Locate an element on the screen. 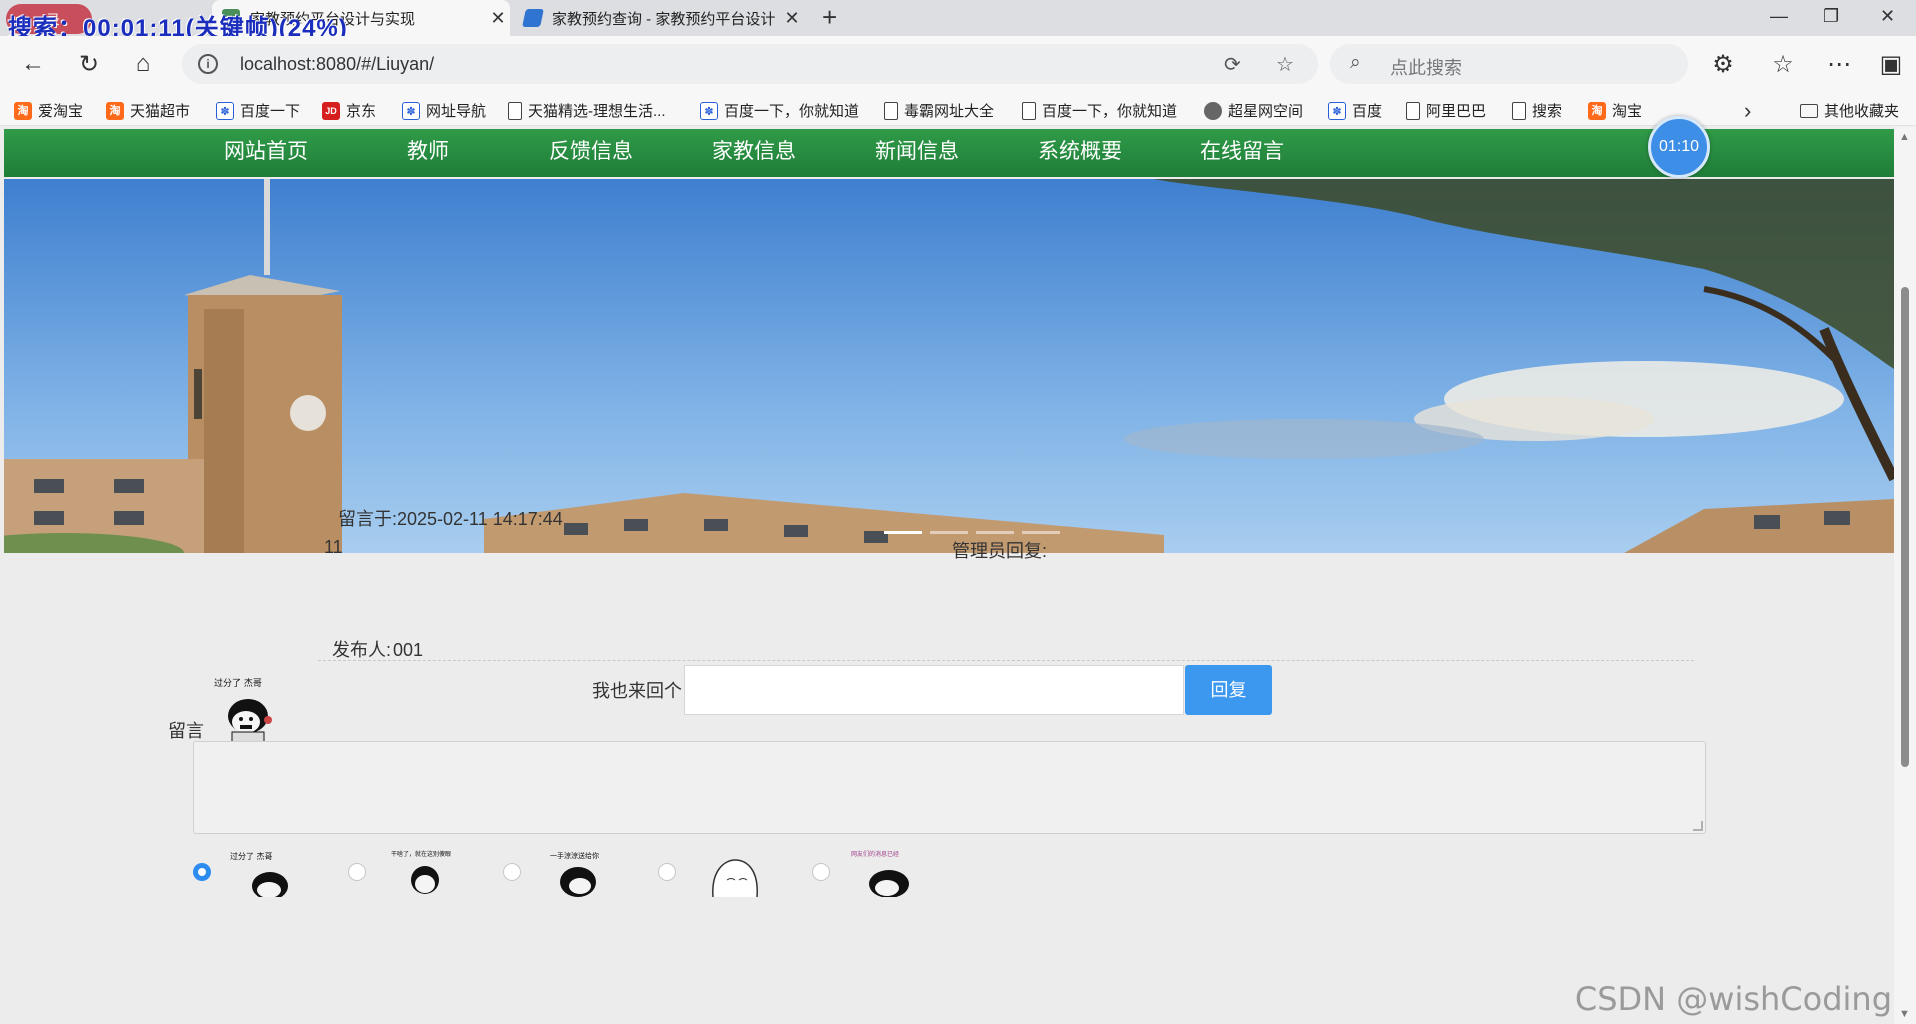 This screenshot has width=1916, height=1024. message-content: 11 is located at coordinates (333, 547).